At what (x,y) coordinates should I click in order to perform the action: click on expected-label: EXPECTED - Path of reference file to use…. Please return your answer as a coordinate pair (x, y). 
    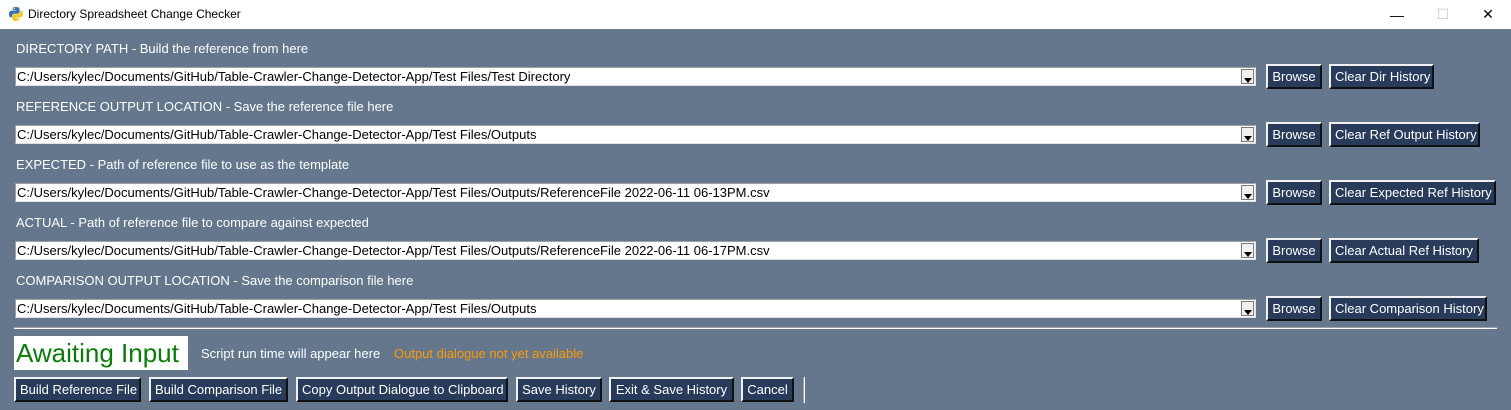
    Looking at the image, I should click on (183, 164).